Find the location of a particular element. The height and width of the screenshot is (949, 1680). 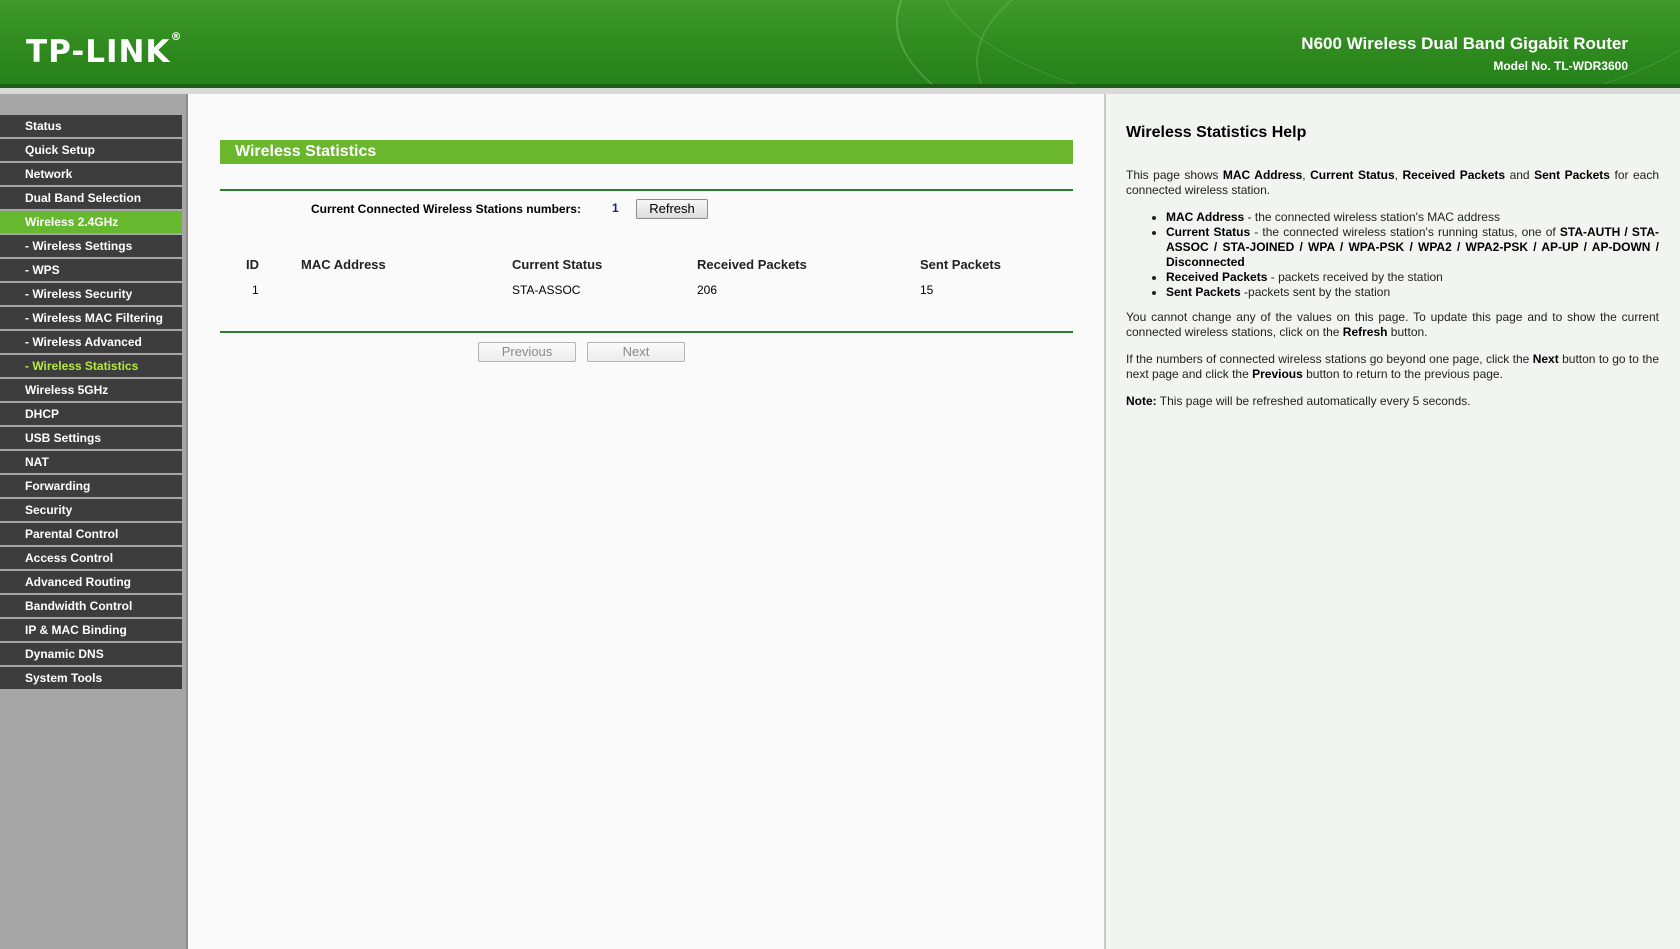

menu-item-wireless-settings: - Wireless Settings is located at coordinates (91, 246).